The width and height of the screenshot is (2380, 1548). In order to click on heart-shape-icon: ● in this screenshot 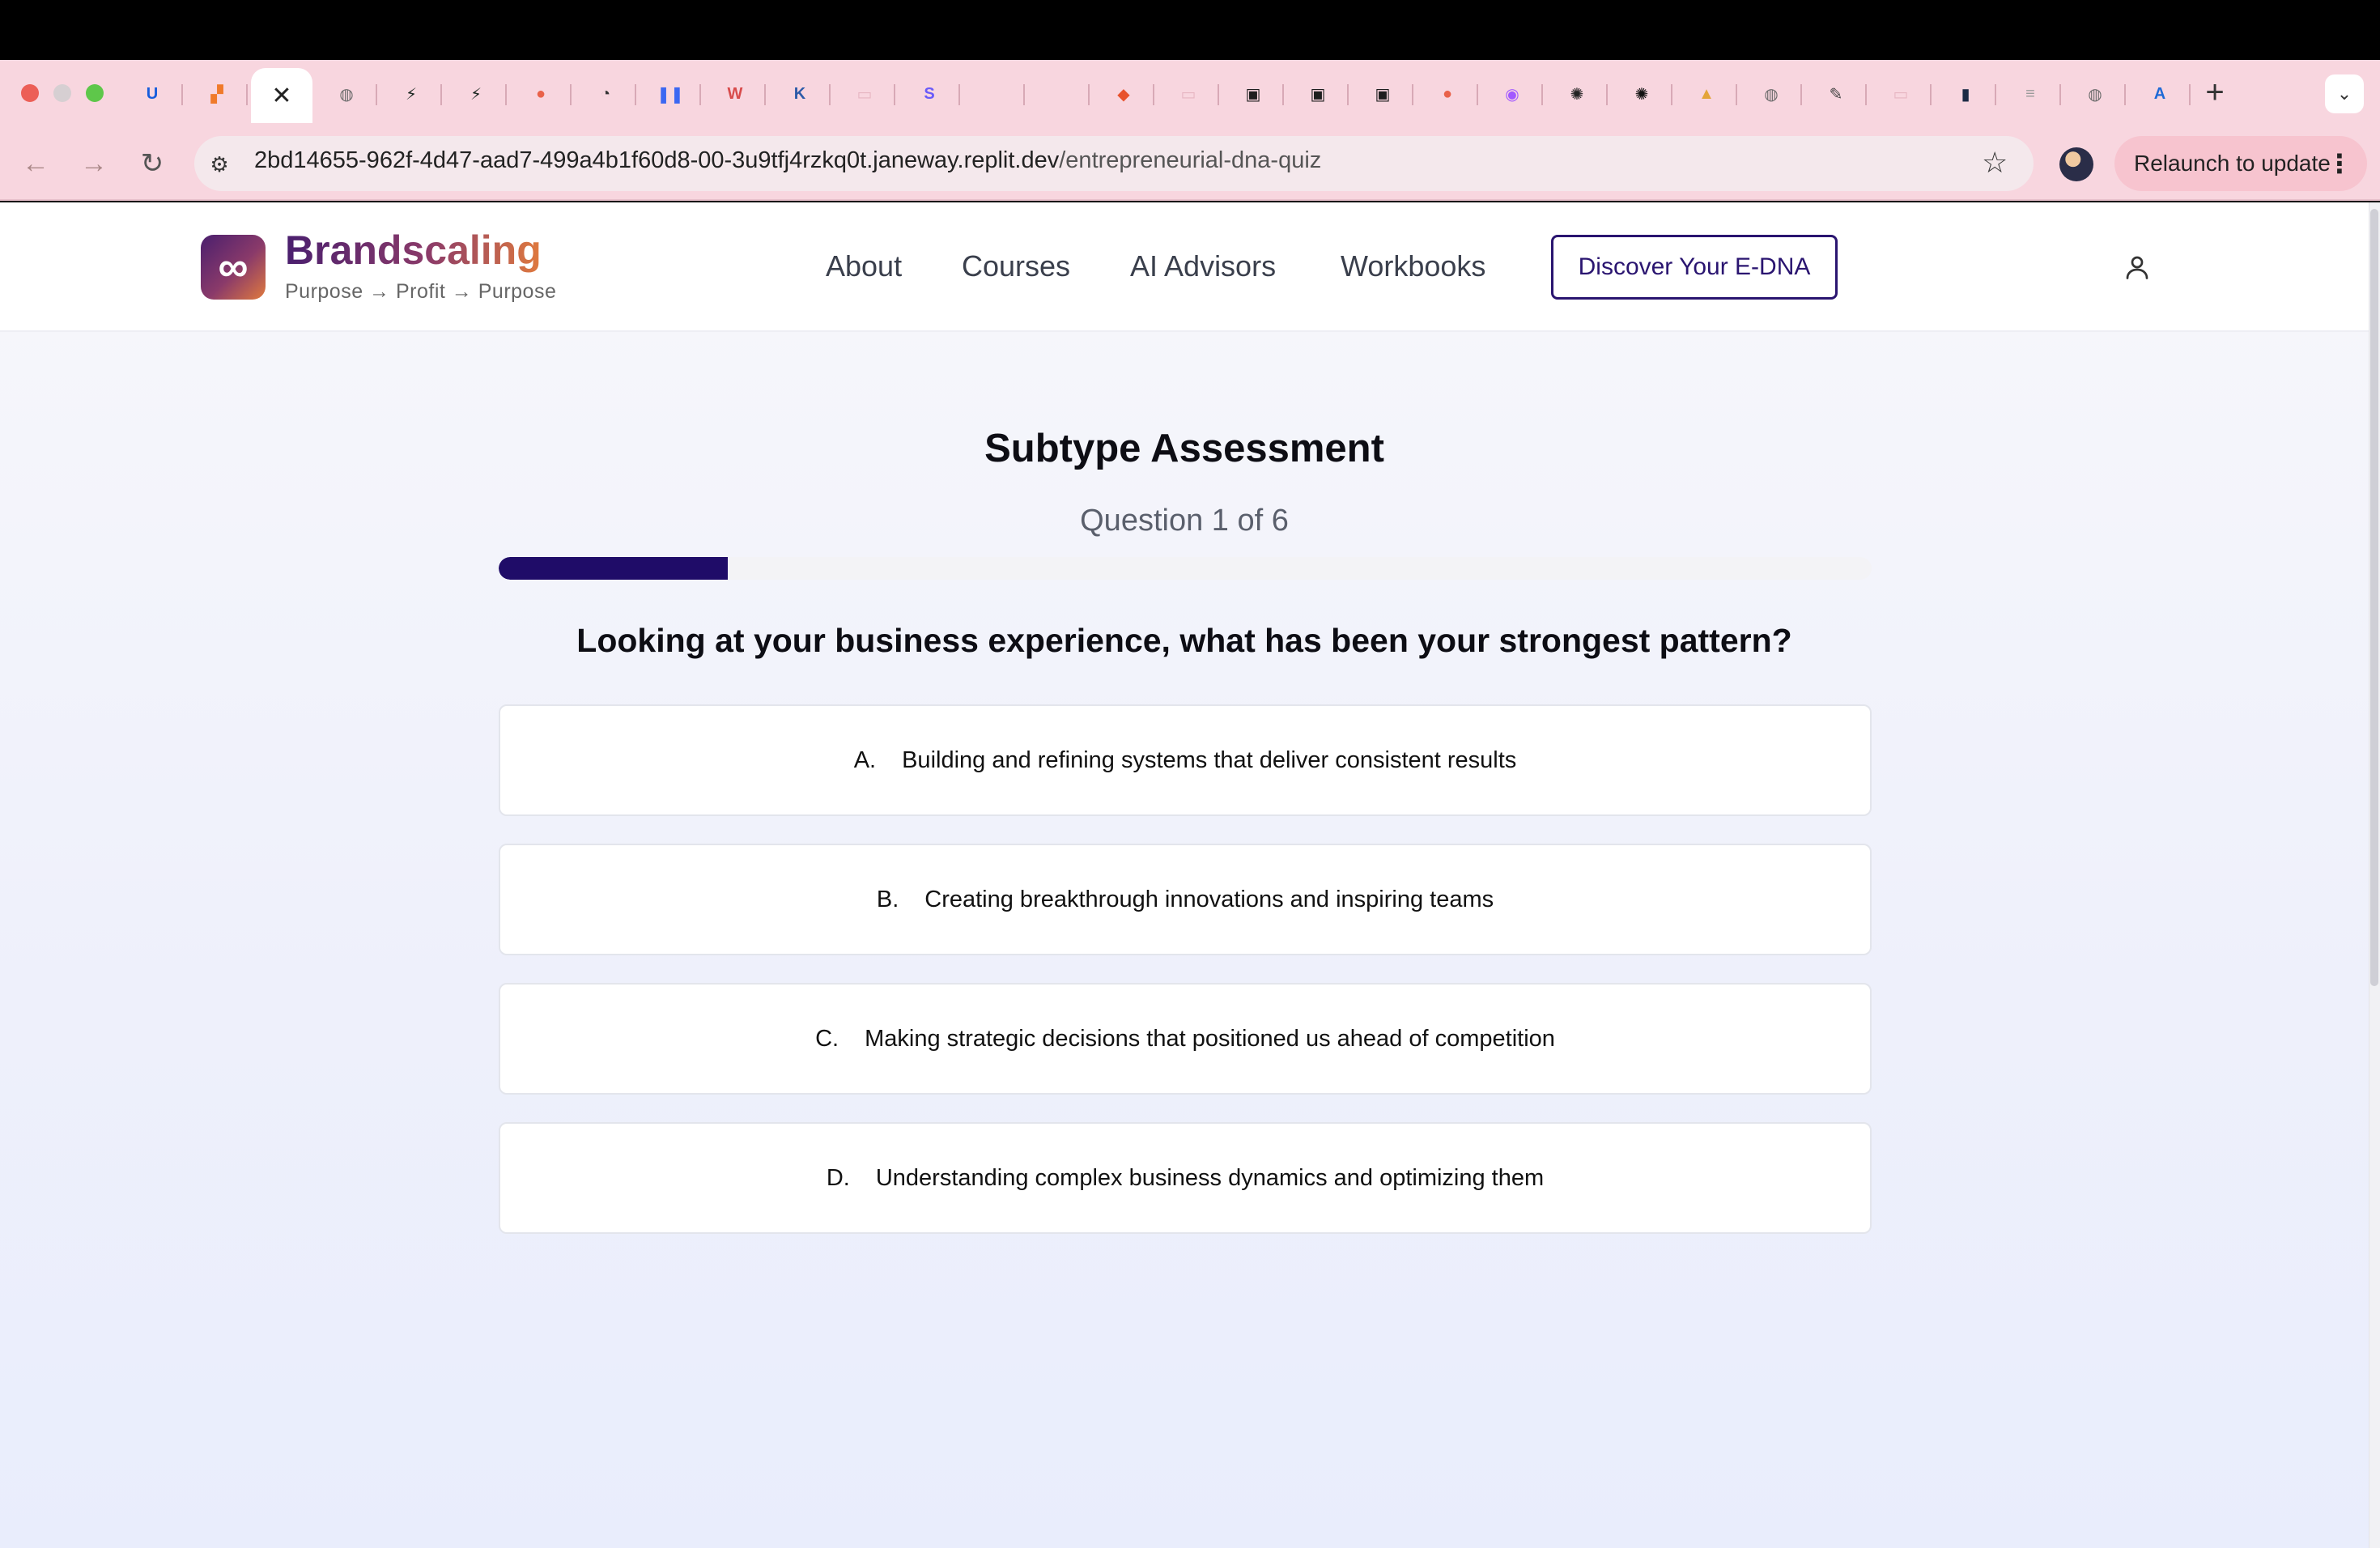, I will do `click(1448, 93)`.